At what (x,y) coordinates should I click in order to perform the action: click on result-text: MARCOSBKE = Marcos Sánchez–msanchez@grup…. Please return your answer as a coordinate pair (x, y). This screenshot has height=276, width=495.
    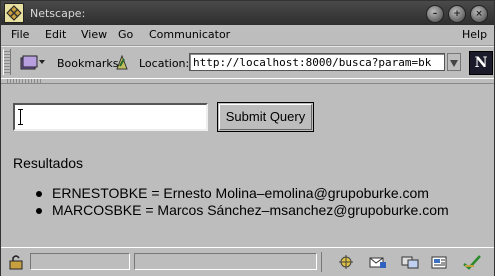
    Looking at the image, I should click on (250, 210).